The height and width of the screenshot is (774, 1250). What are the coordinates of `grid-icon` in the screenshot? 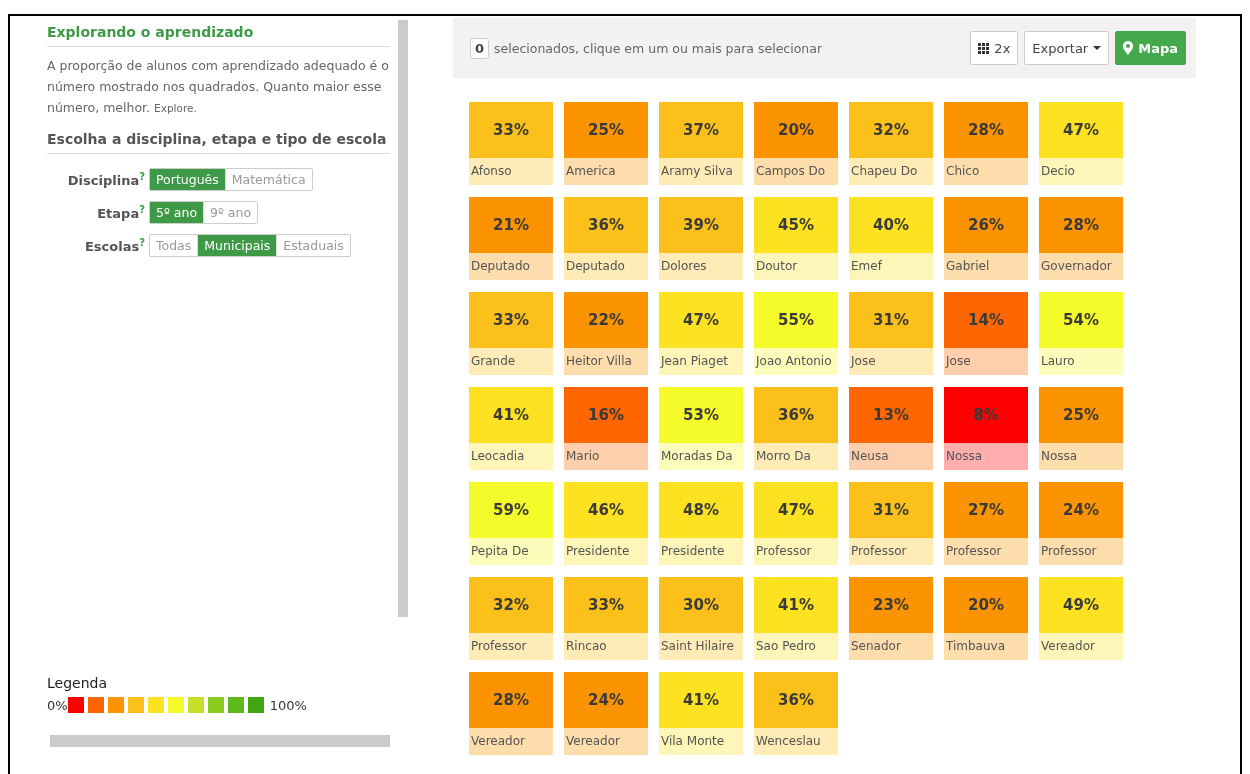 It's located at (984, 48).